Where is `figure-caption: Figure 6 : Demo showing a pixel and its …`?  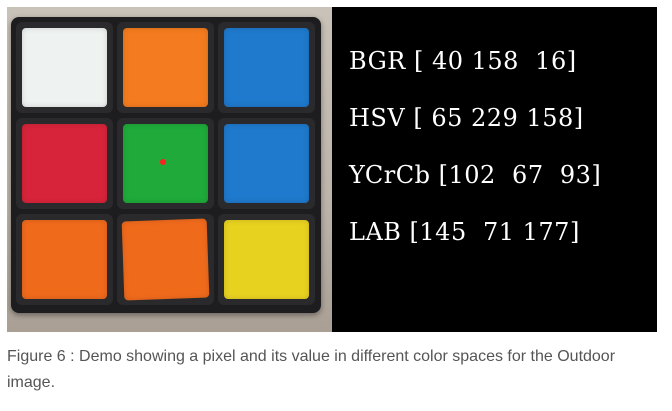 figure-caption: Figure 6 : Demo showing a pixel and its … is located at coordinates (311, 369).